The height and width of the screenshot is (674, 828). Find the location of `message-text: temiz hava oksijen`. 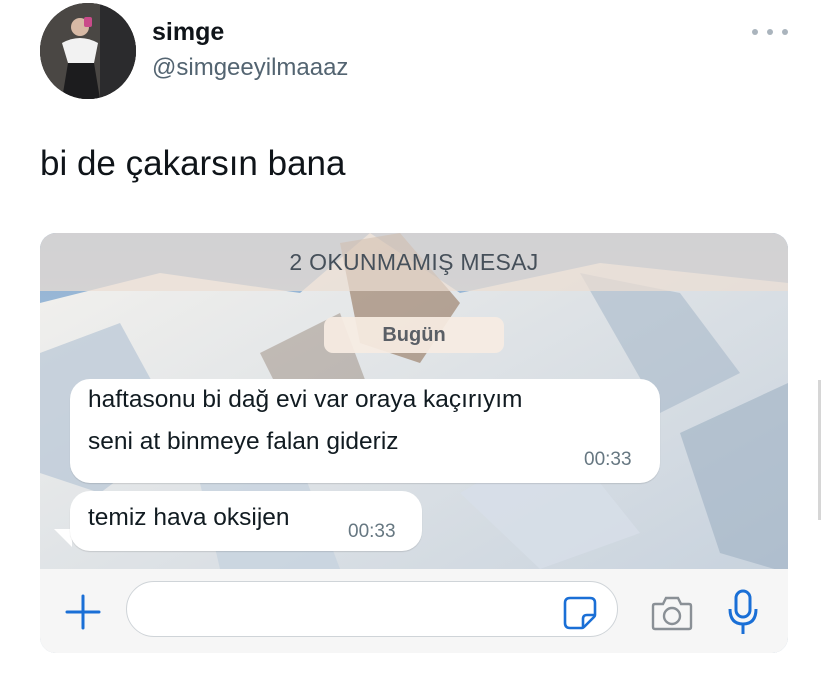

message-text: temiz hava oksijen is located at coordinates (189, 517).